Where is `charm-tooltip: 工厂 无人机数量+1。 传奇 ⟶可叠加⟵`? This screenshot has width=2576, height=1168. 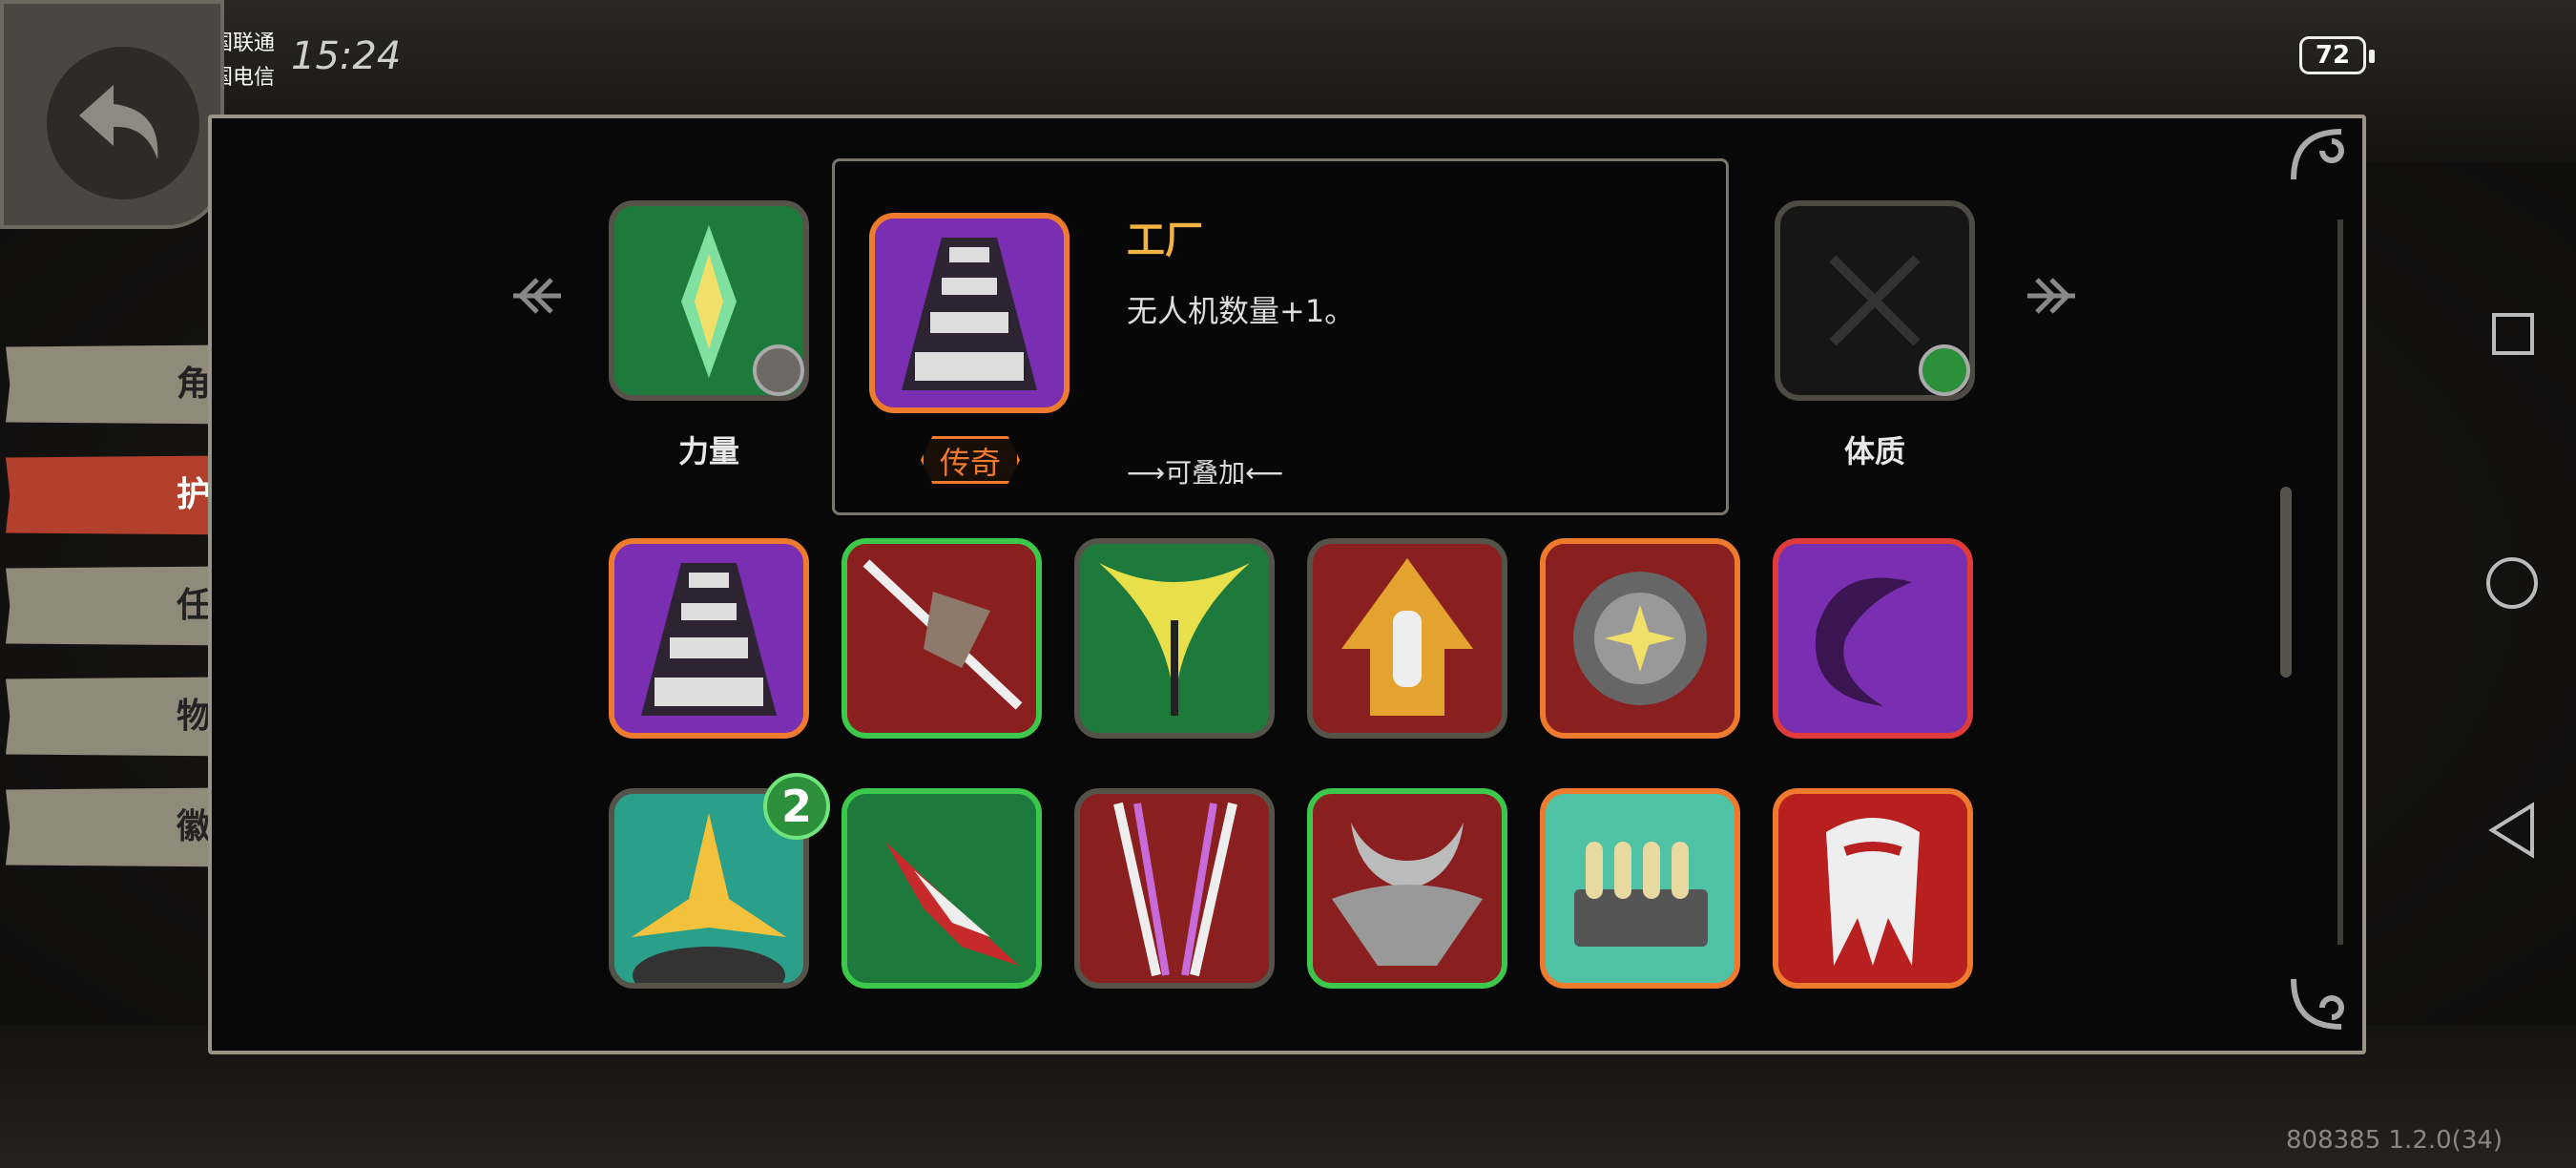
charm-tooltip: 工厂 无人机数量+1。 传奇 ⟶可叠加⟵ is located at coordinates (1280, 336).